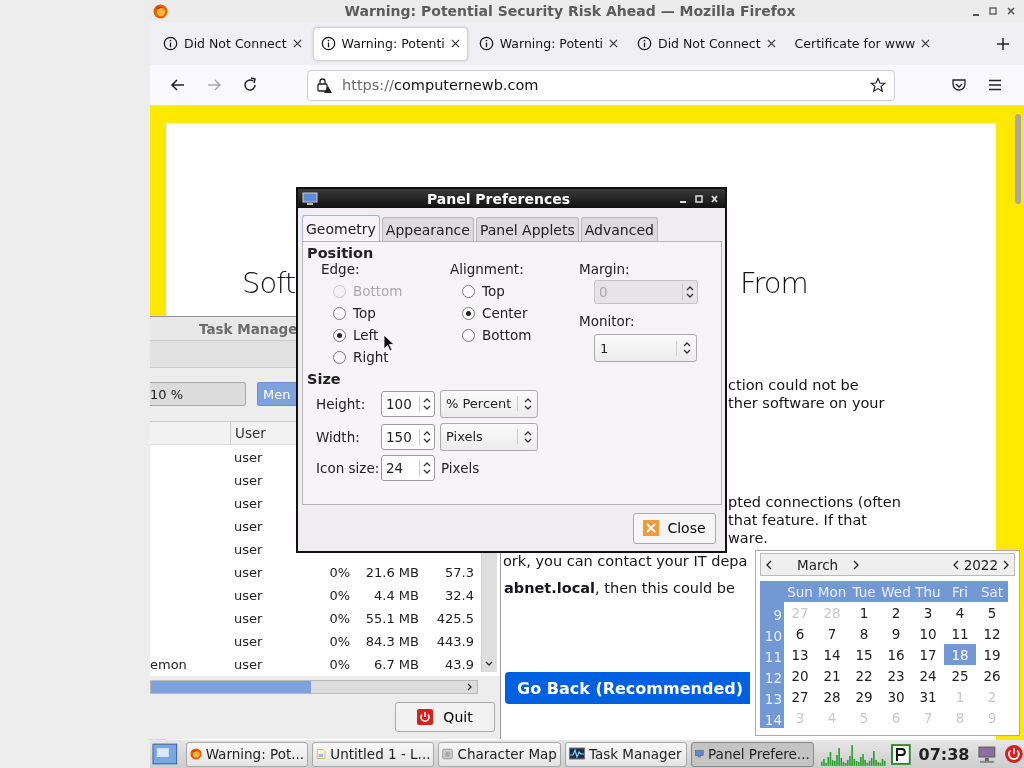 This screenshot has width=1024, height=768. Describe the element at coordinates (800, 696) in the screenshot. I see `calendar-day: 27` at that location.